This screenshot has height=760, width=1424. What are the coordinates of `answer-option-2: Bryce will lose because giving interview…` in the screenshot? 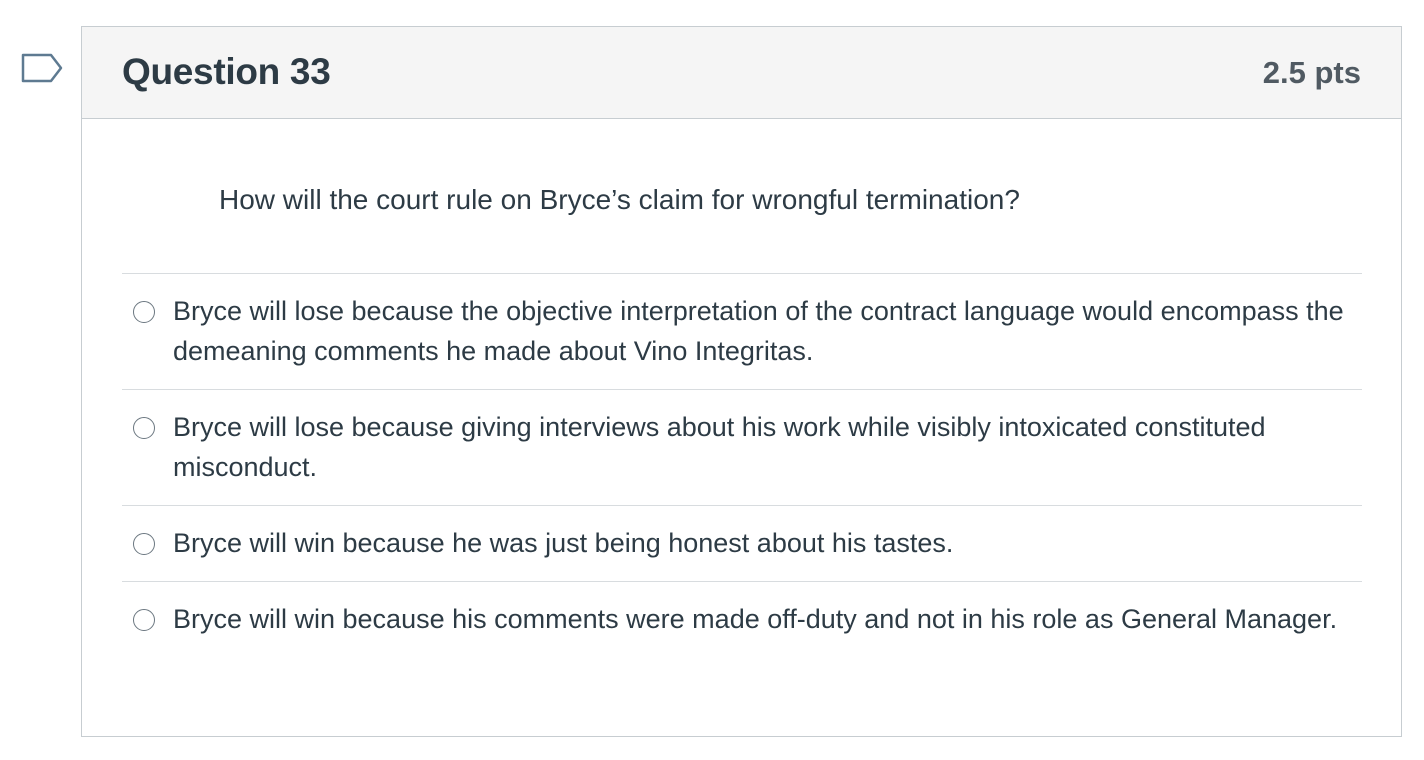 It's located at (742, 447).